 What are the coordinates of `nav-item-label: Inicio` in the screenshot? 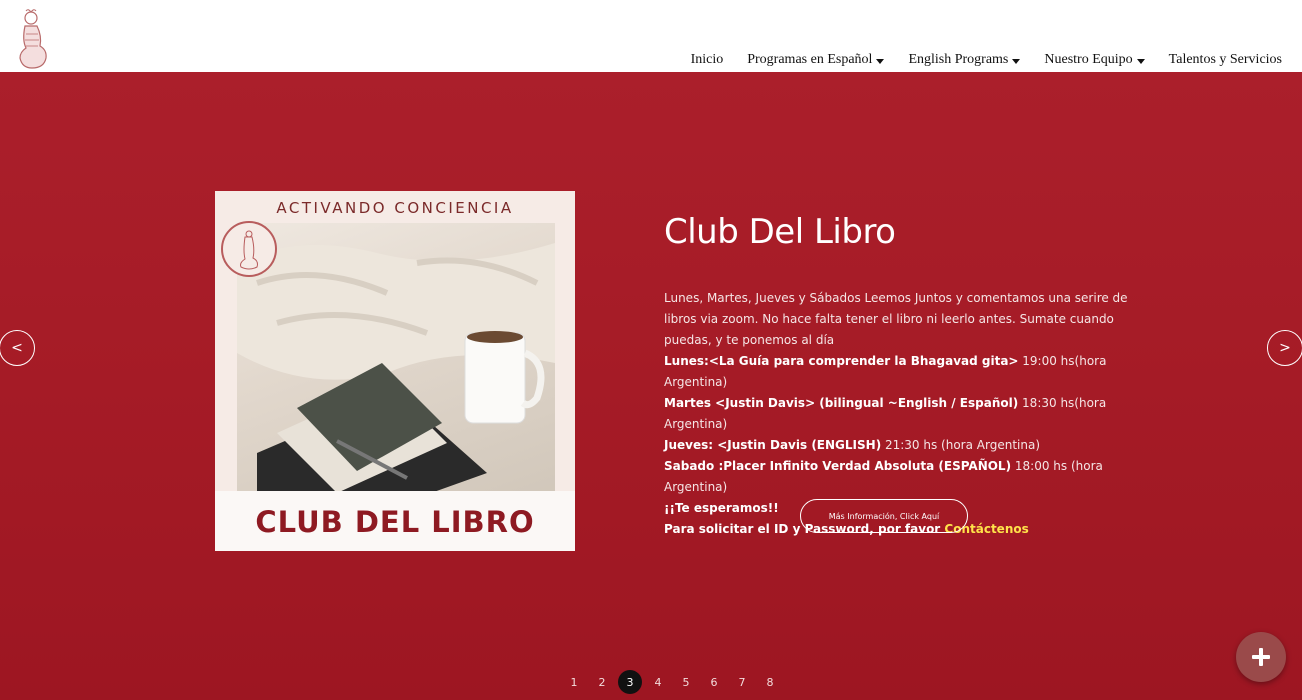 It's located at (707, 59).